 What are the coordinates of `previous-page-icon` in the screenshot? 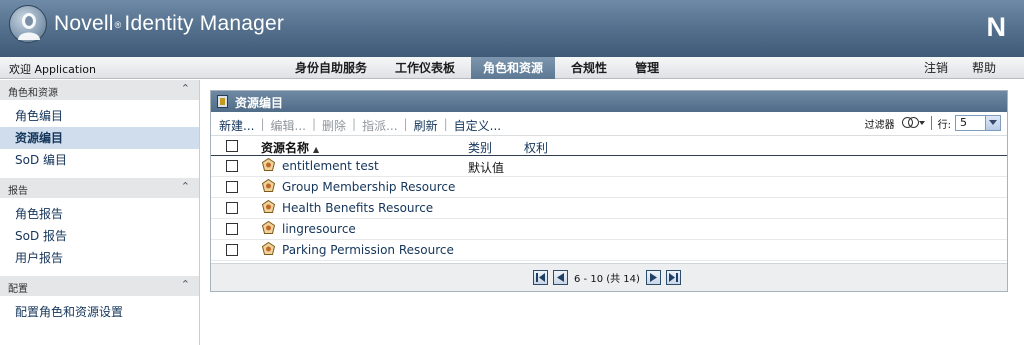 It's located at (560, 277).